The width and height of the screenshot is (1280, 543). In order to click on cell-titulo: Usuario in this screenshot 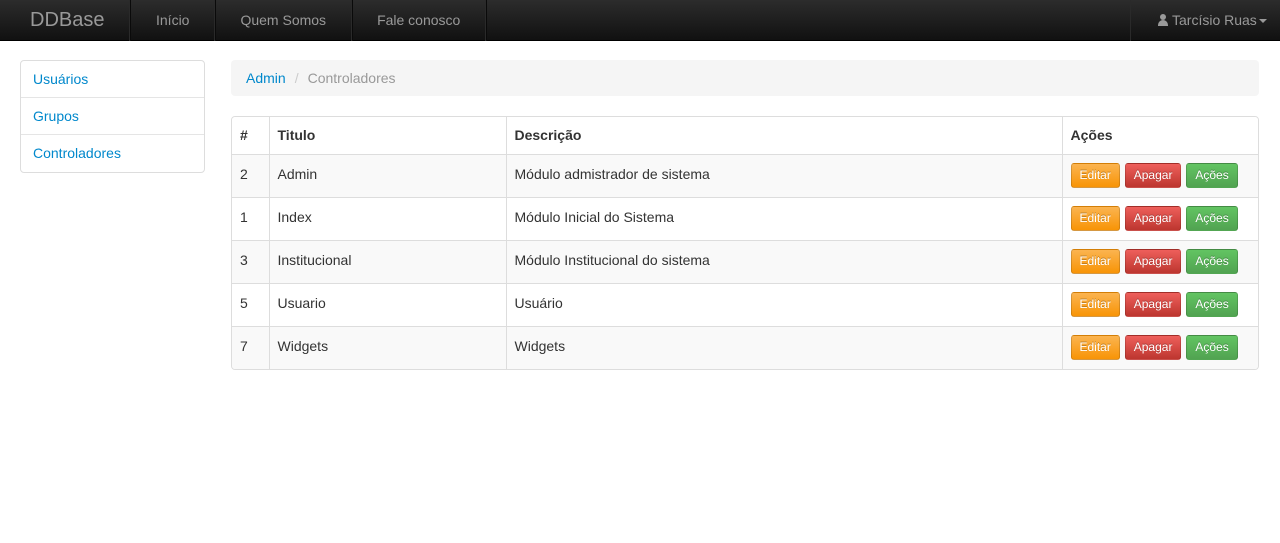, I will do `click(387, 304)`.